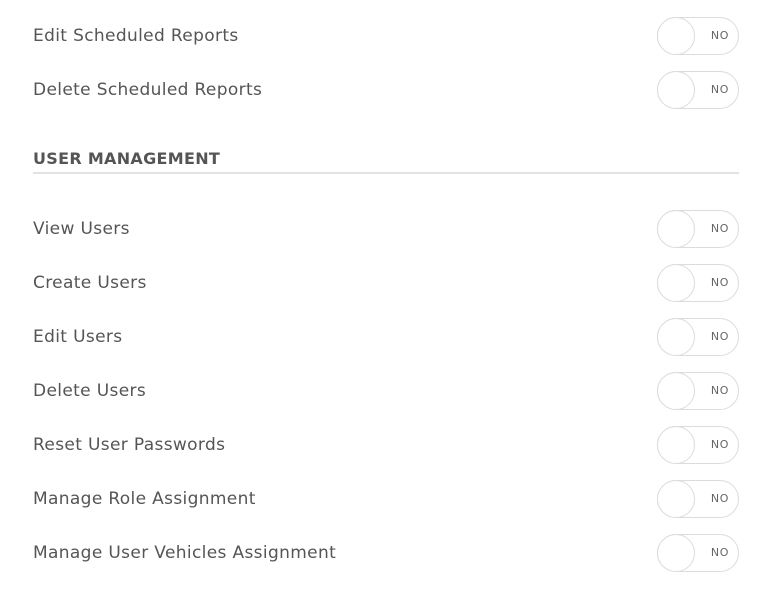  Describe the element at coordinates (129, 445) in the screenshot. I see `permission-label: Reset User Passwords` at that location.